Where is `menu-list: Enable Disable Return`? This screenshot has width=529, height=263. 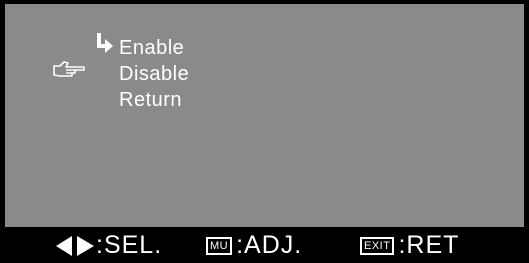 menu-list: Enable Disable Return is located at coordinates (154, 74).